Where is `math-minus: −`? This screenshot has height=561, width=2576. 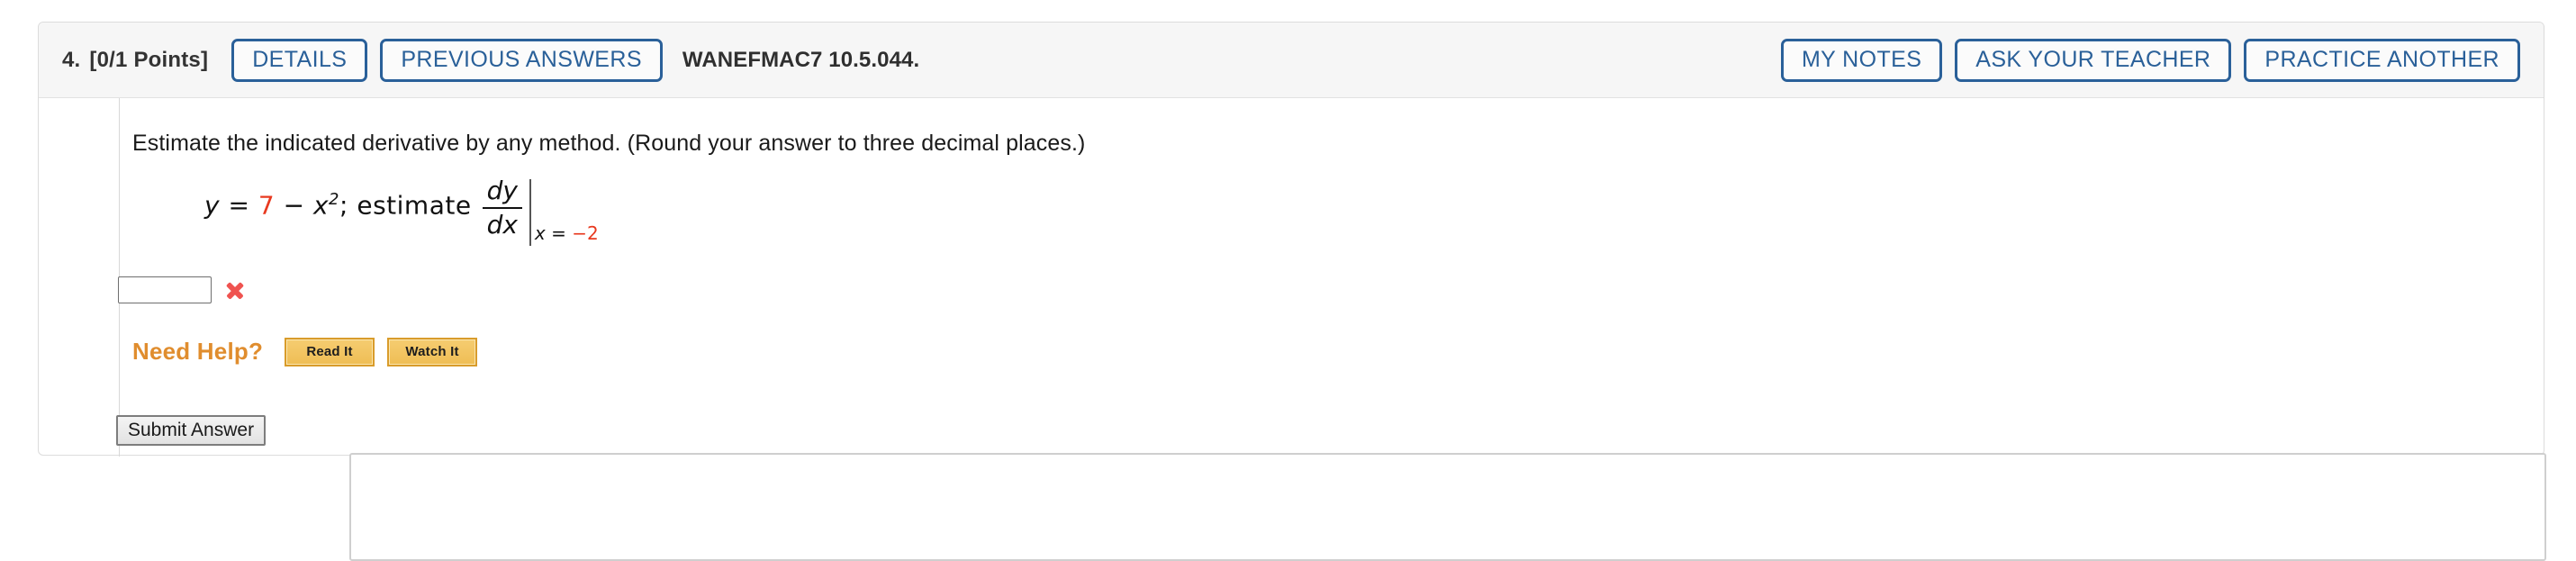 math-minus: − is located at coordinates (294, 205).